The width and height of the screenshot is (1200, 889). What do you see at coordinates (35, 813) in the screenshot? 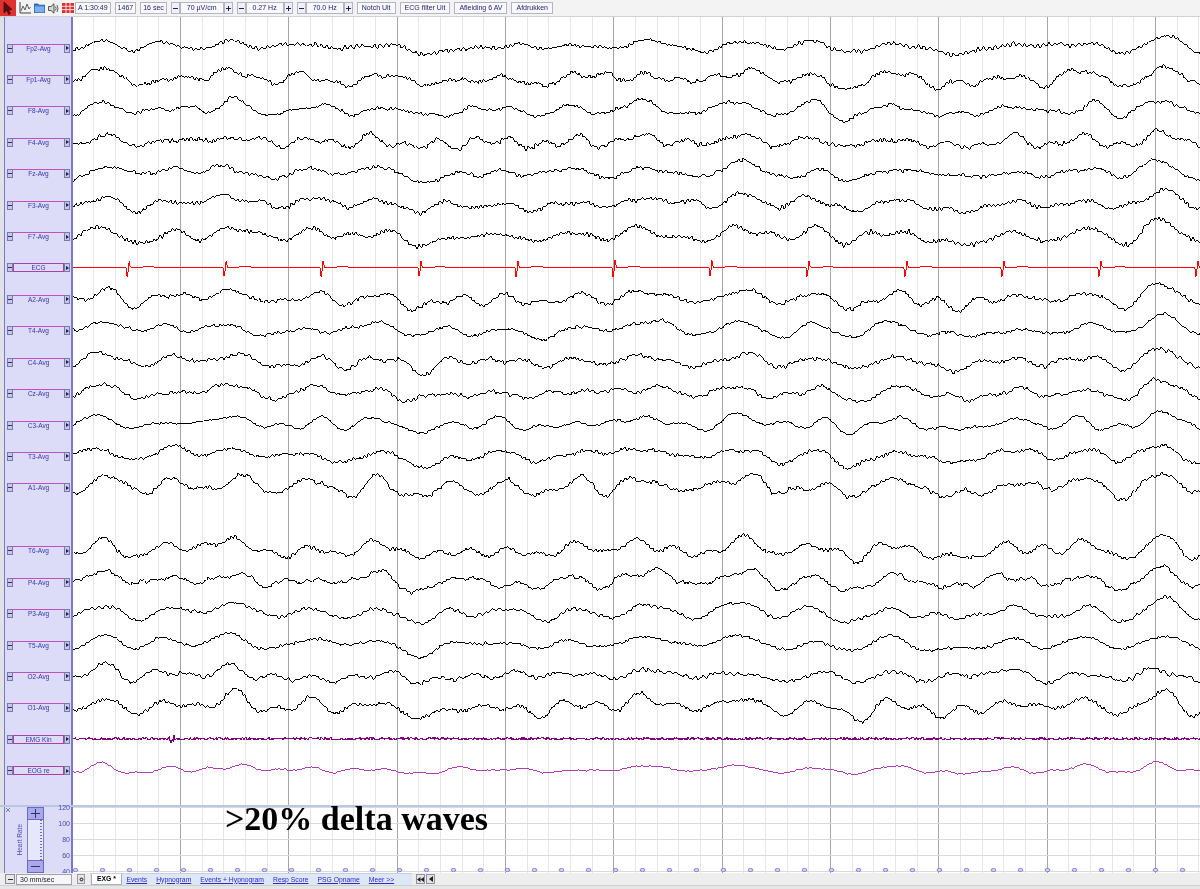
I see `zoom-in-button` at bounding box center [35, 813].